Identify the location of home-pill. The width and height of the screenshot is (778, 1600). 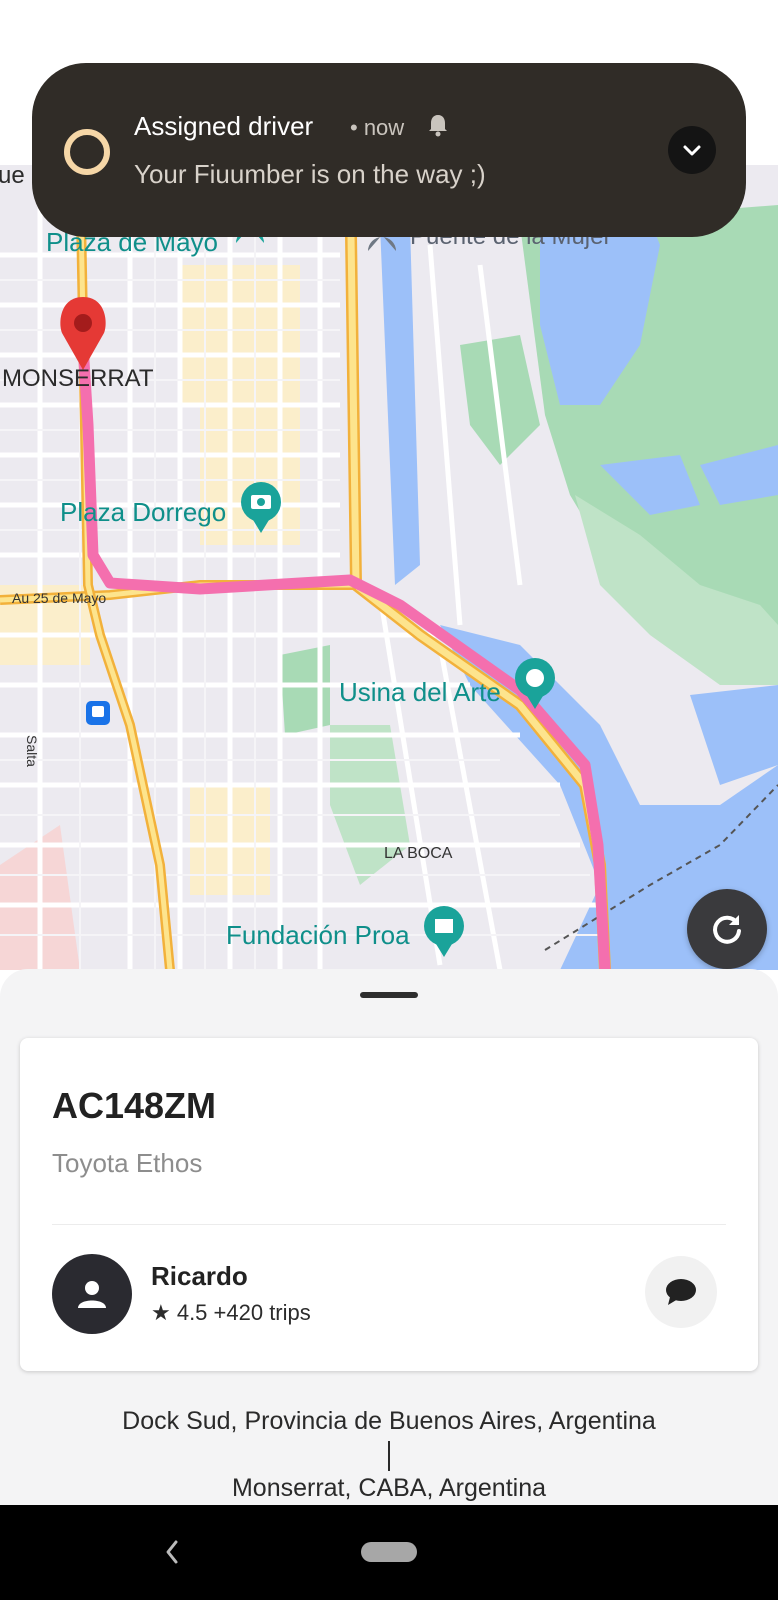
(389, 1552).